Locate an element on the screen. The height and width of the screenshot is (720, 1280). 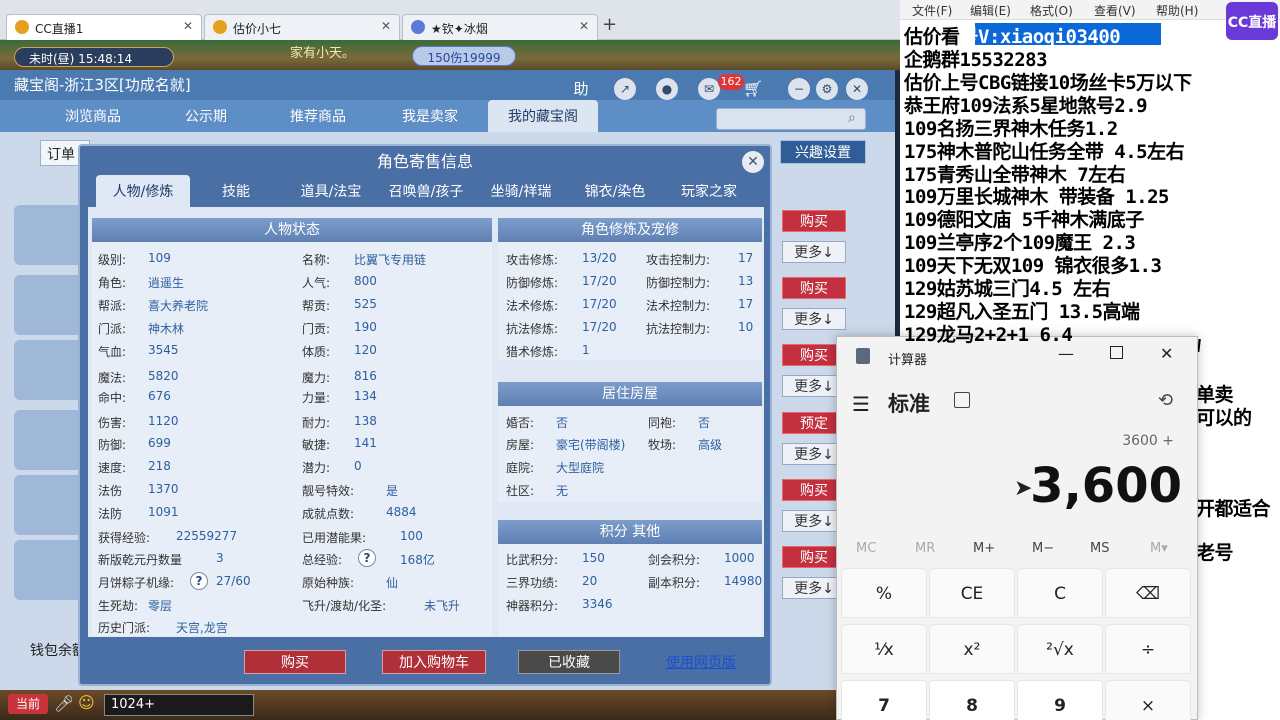
favorited-button: 已收藏 is located at coordinates (569, 662).